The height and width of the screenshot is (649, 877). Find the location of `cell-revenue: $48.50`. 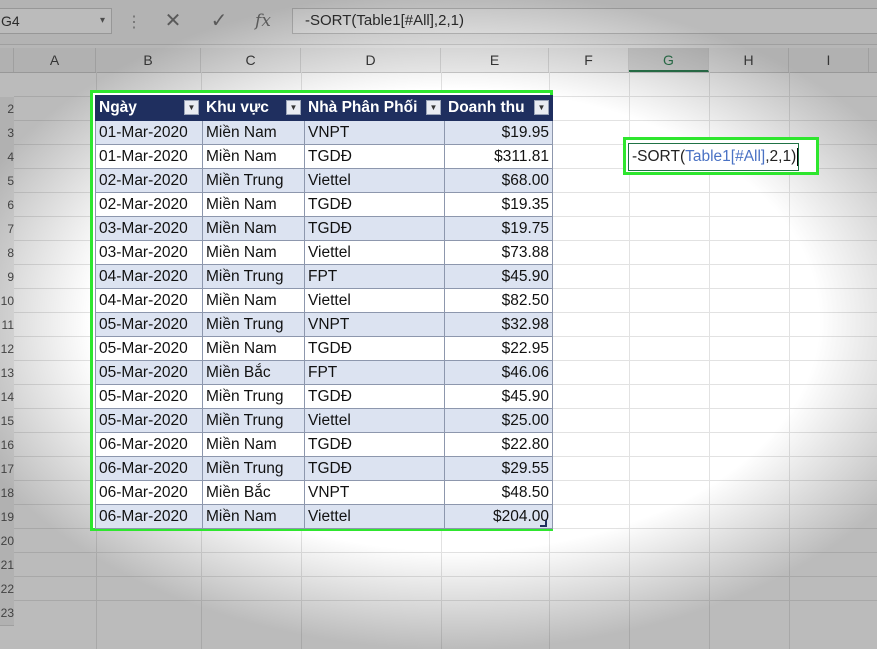

cell-revenue: $48.50 is located at coordinates (498, 492).